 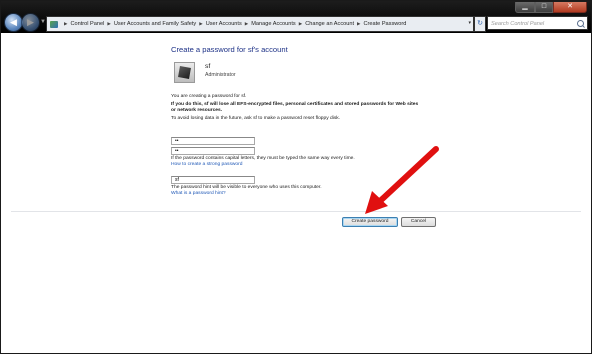 I want to click on arrow-shaft, so click(x=407, y=176).